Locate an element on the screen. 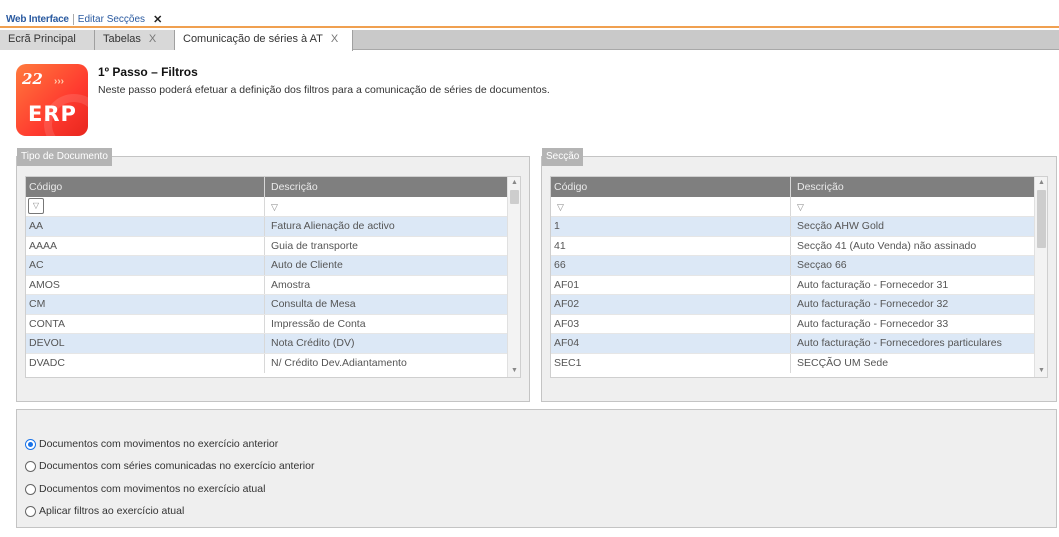 The image size is (1059, 537). erp-logo: 22 ››› ERP is located at coordinates (52, 100).